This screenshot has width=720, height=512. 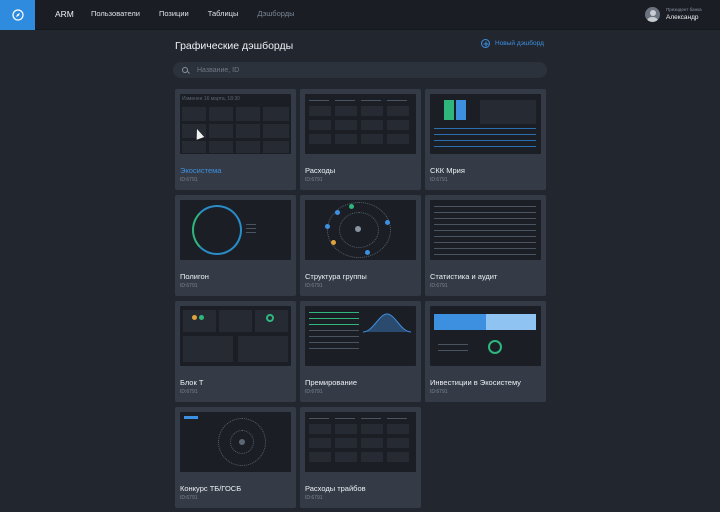 I want to click on card-title: Премирование, so click(x=331, y=382).